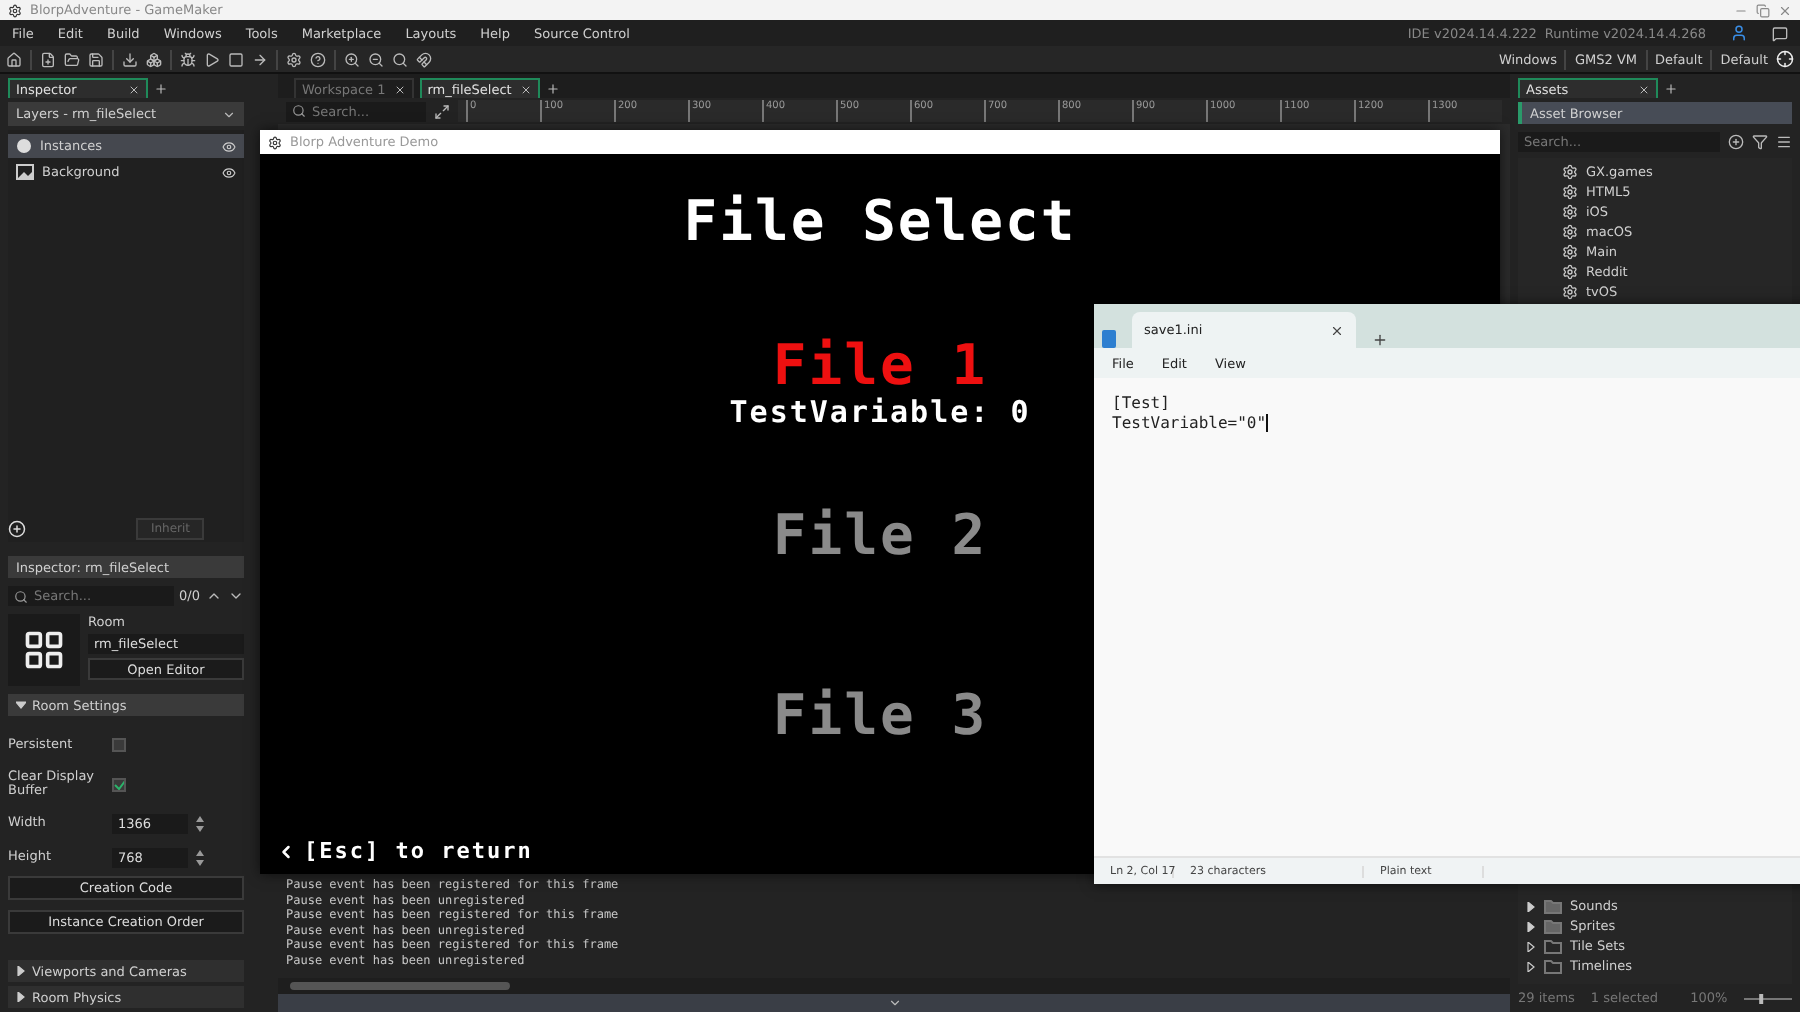 The image size is (1800, 1012). I want to click on menu-icon, so click(1784, 141).